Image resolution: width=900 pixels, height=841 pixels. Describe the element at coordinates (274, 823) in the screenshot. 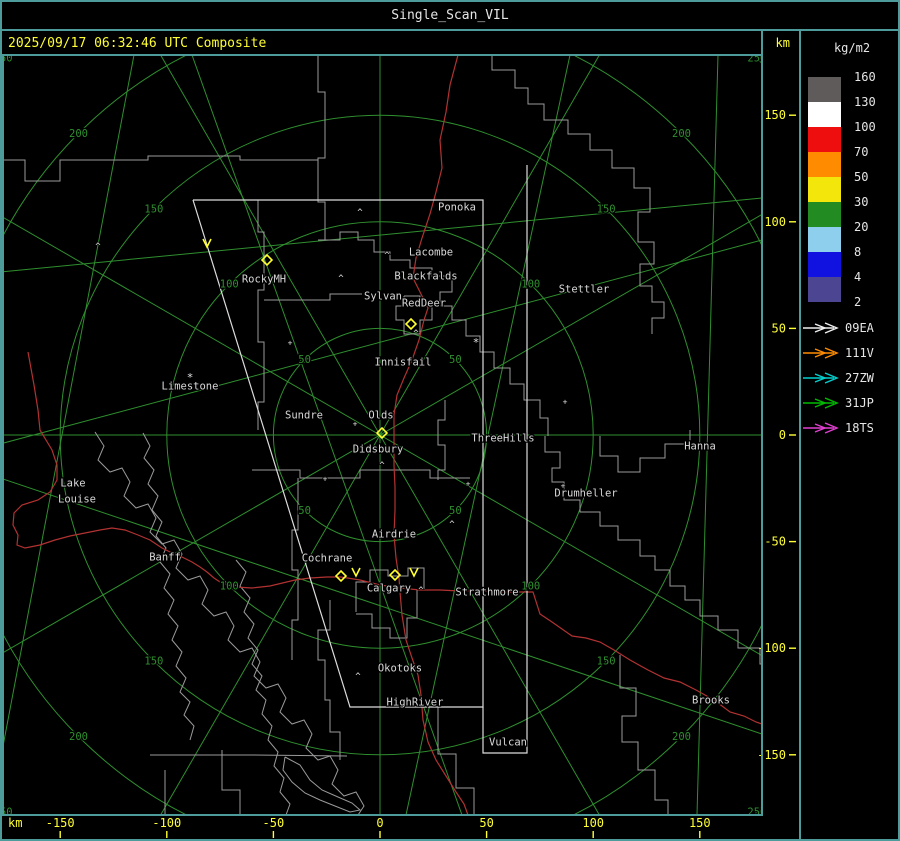

I see `x-axis-tick-label: -50` at that location.